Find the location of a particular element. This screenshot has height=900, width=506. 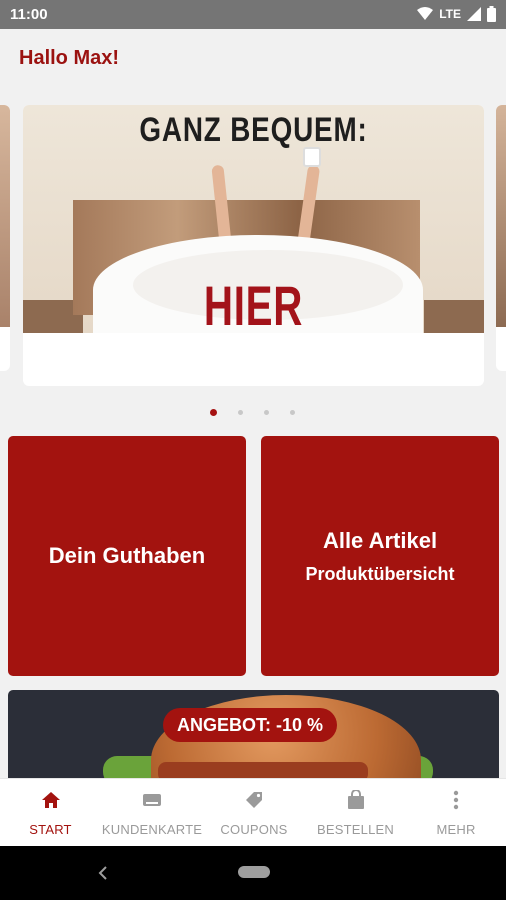

balance-tile: Dein Guthaben is located at coordinates (127, 556).